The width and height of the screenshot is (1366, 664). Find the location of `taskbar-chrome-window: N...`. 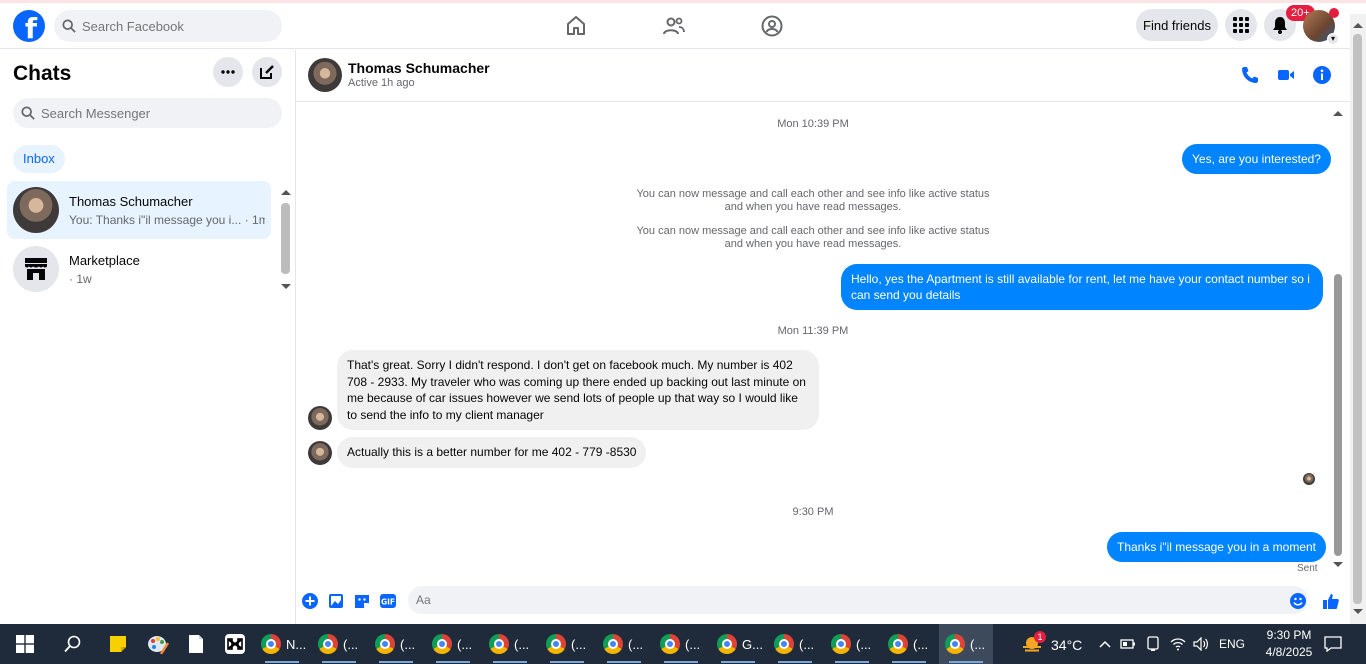

taskbar-chrome-window: N... is located at coordinates (282, 644).